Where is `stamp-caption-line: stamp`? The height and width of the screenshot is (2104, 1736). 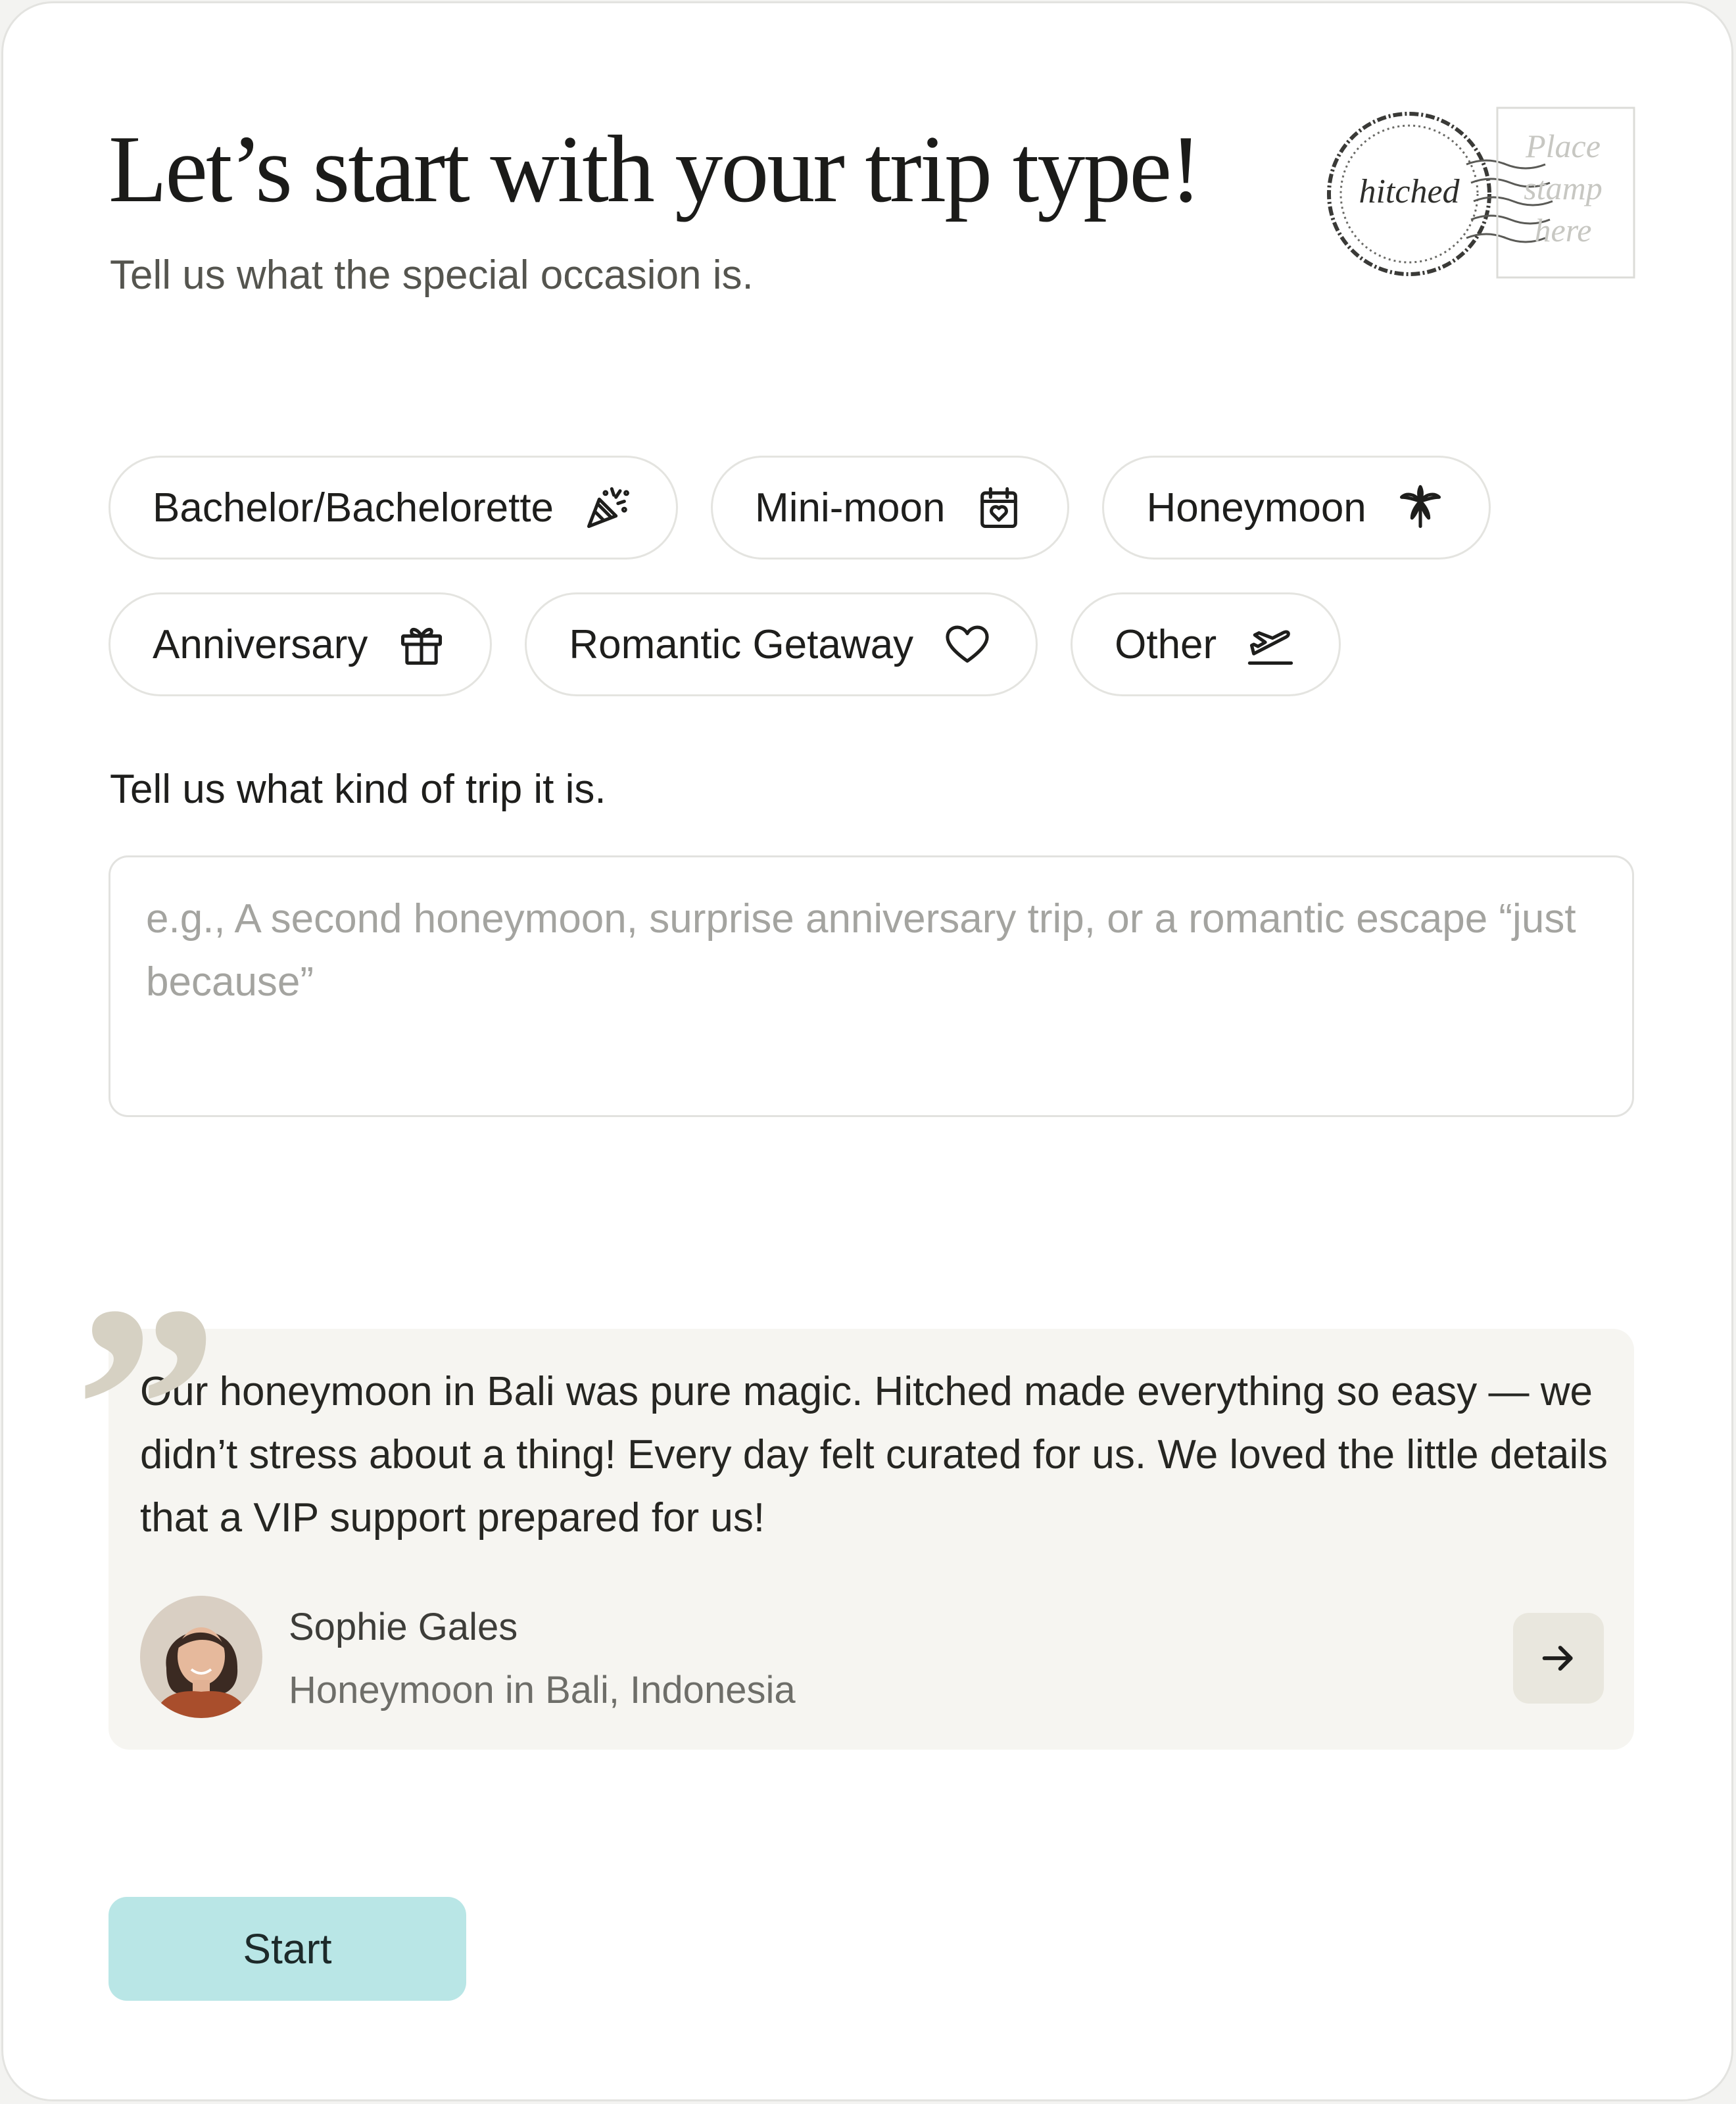
stamp-caption-line: stamp is located at coordinates (1563, 188).